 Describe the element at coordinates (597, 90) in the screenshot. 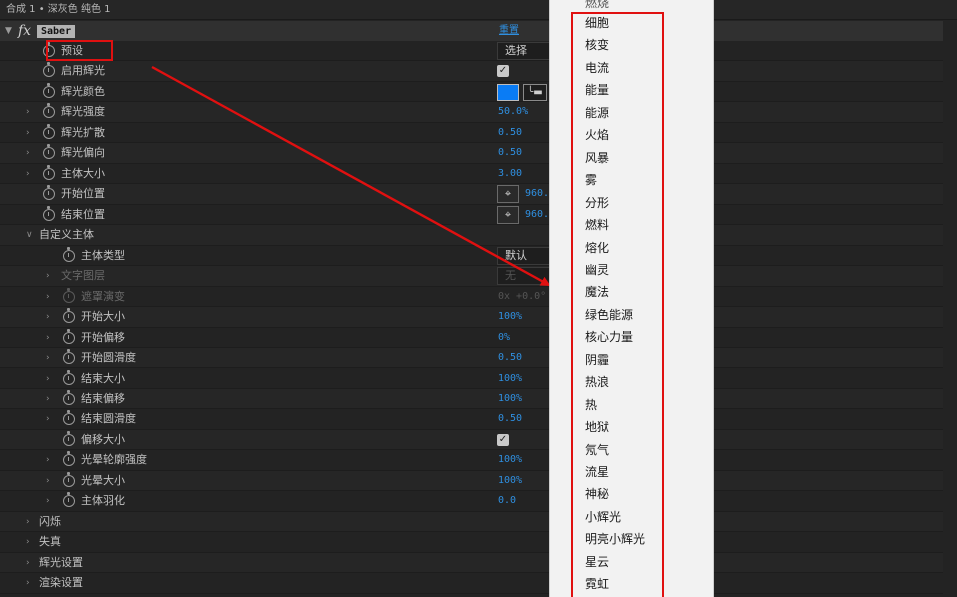

I see `menu-item: 能量` at that location.